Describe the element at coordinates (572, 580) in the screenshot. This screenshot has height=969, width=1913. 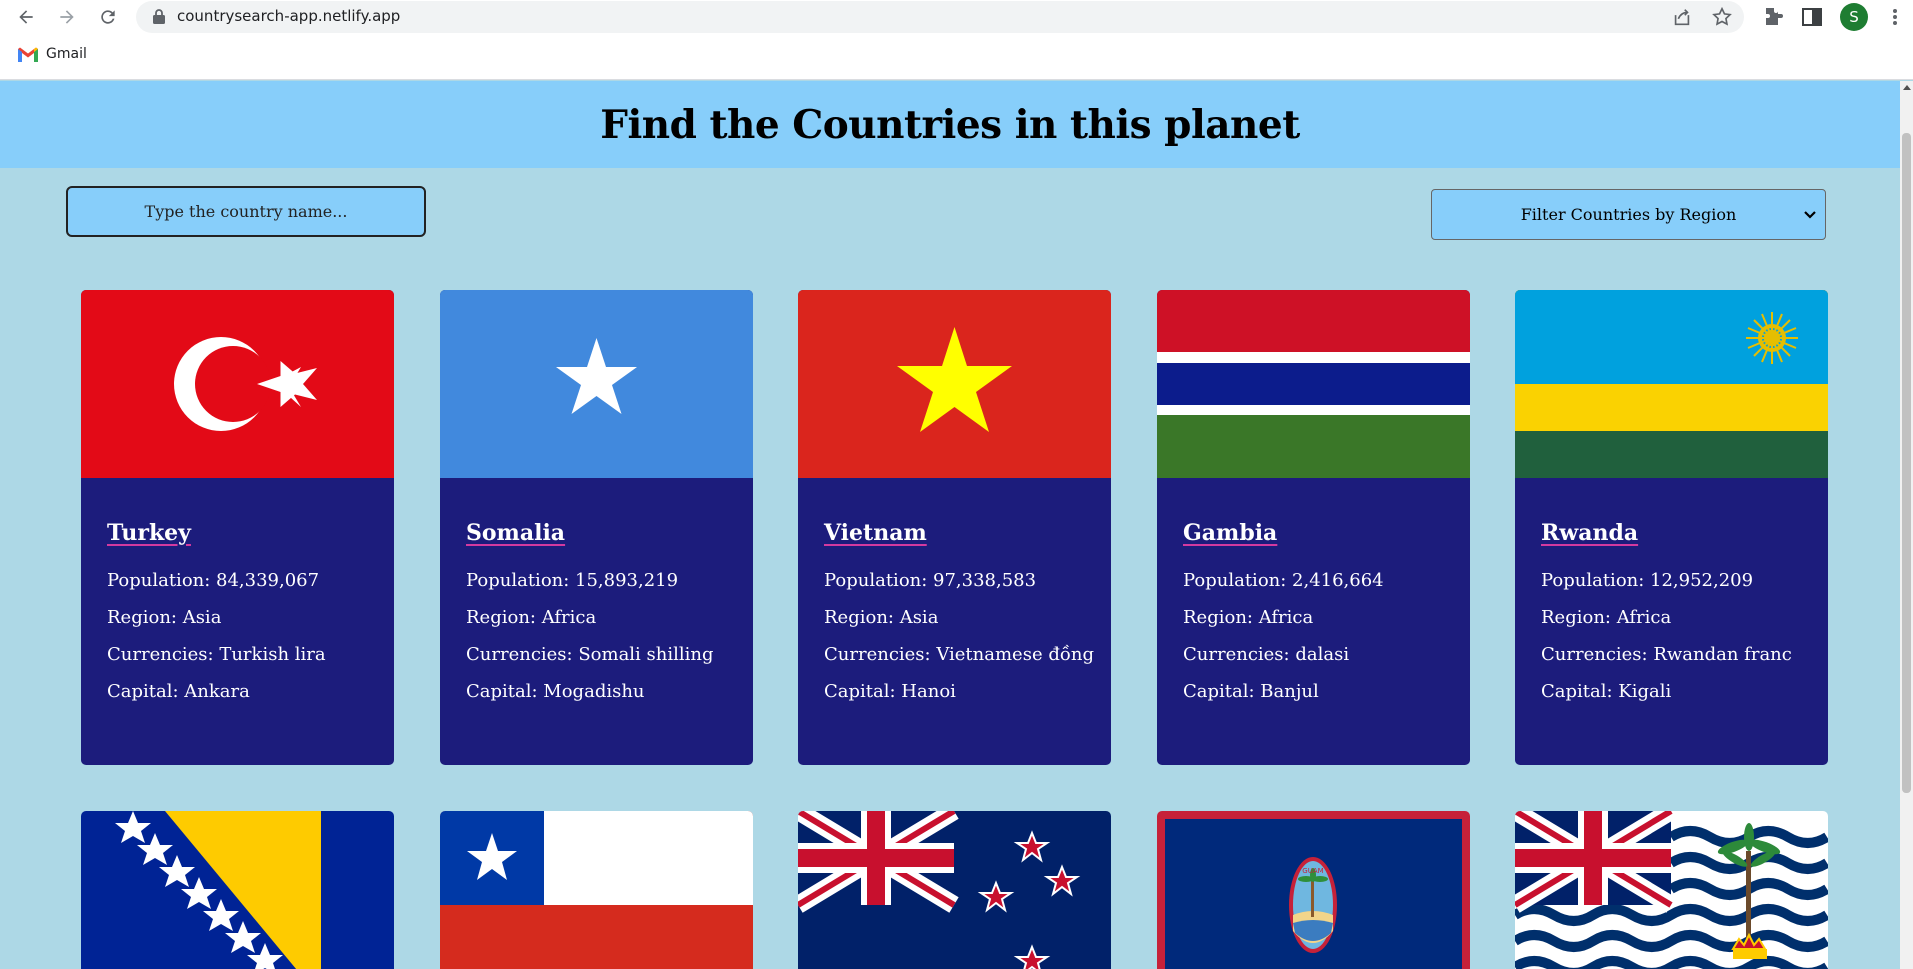
I see `population: Population: 15,893,219` at that location.